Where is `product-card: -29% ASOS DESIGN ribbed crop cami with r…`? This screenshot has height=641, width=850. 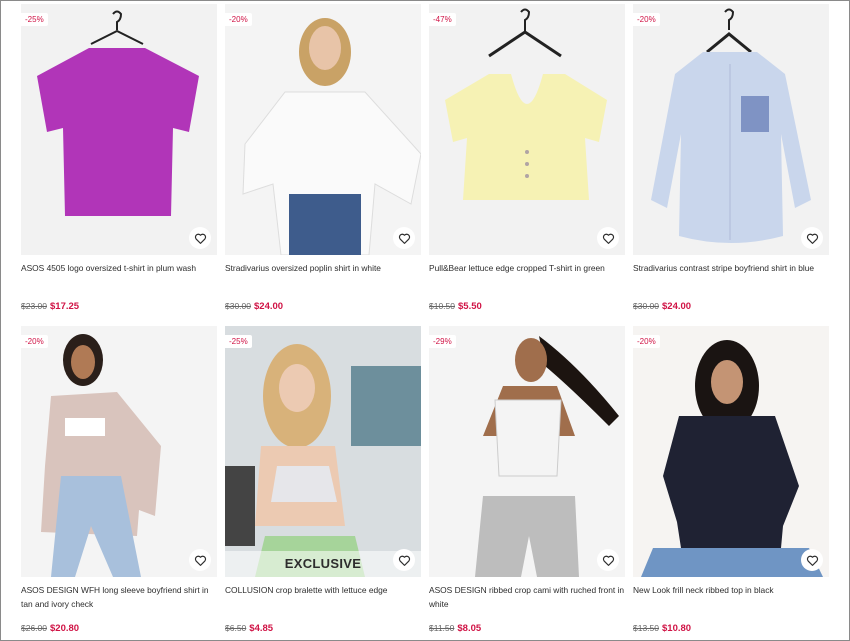 product-card: -29% ASOS DESIGN ribbed crop cami with r… is located at coordinates (527, 480).